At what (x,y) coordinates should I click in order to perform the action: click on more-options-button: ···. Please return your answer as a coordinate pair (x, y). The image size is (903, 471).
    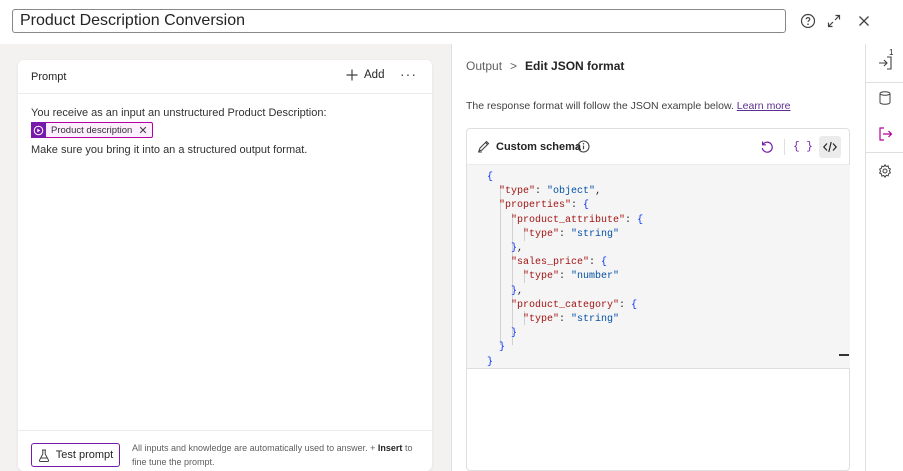
    Looking at the image, I should click on (408, 74).